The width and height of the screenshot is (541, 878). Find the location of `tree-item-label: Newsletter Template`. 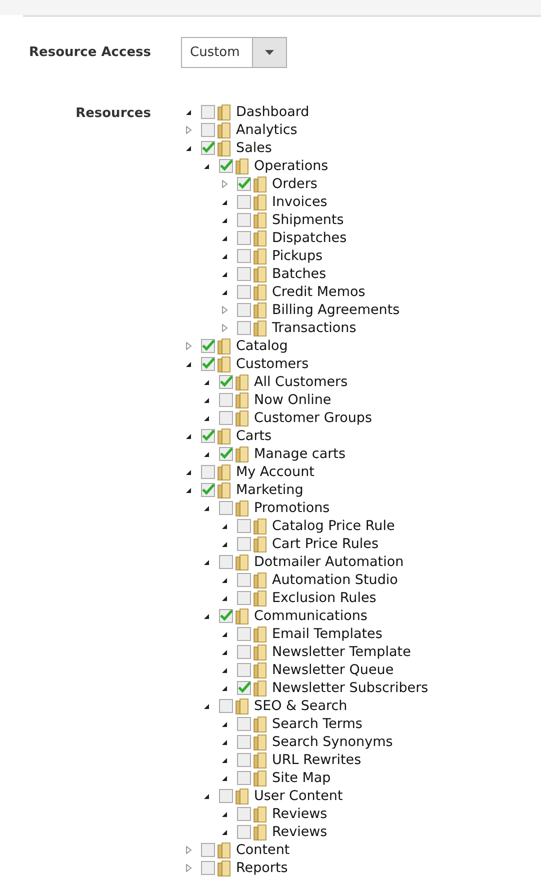

tree-item-label: Newsletter Template is located at coordinates (341, 652).